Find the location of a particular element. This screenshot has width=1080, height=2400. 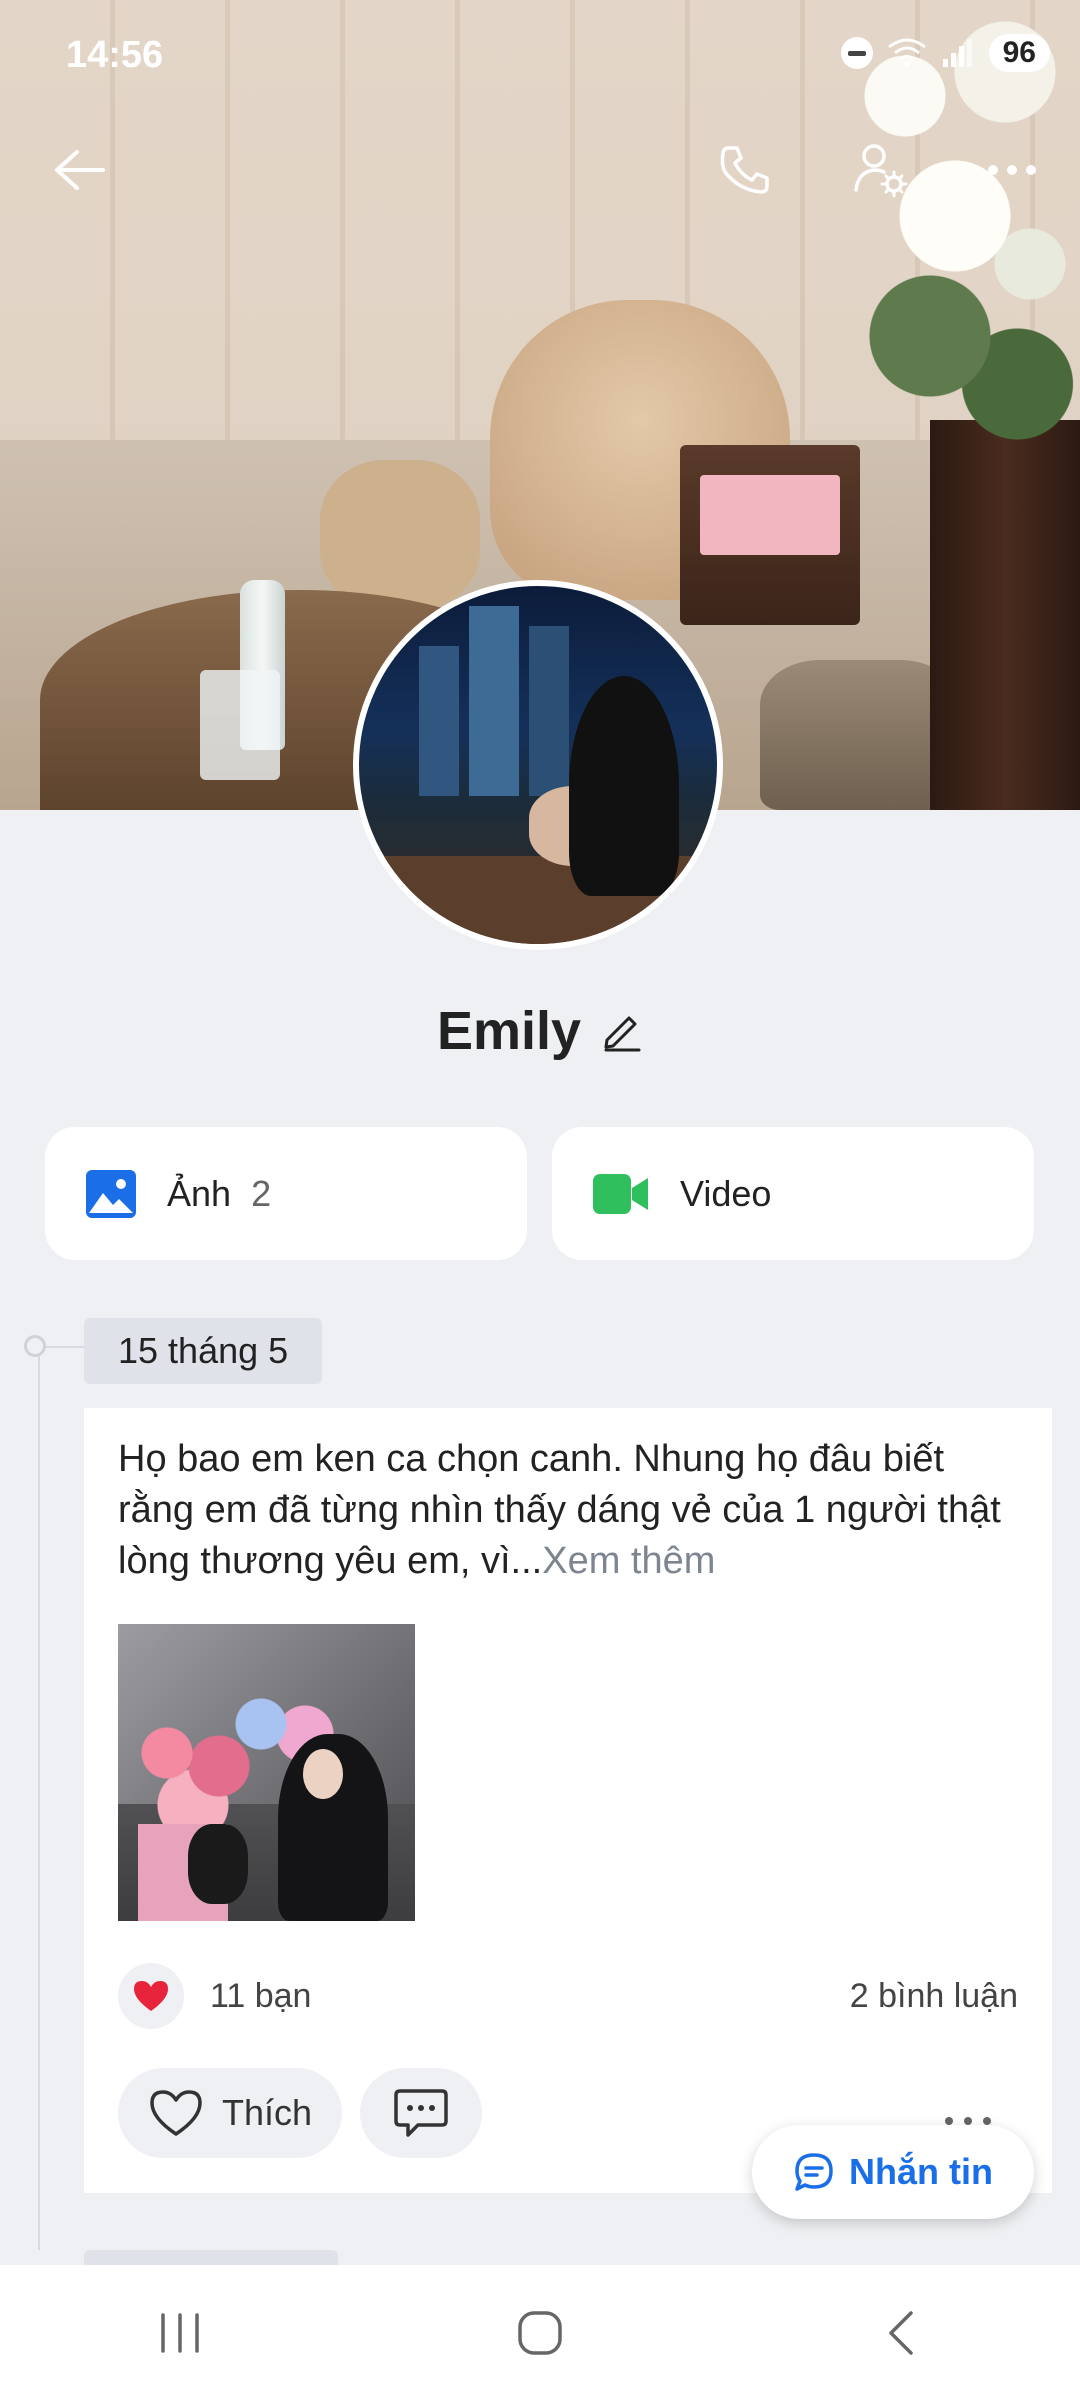

system-nav-bar is located at coordinates (540, 2332).